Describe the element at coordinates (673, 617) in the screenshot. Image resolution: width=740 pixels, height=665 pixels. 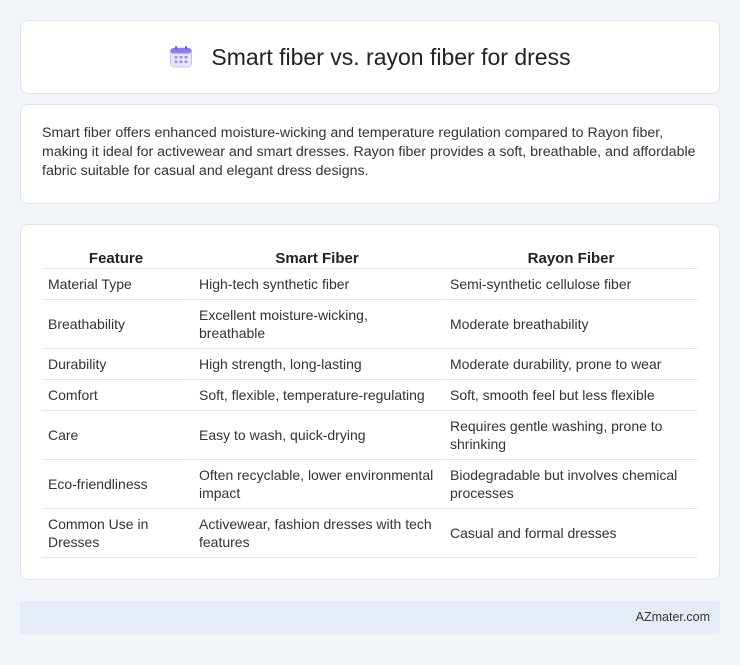
I see `footer-brand: AZmater.com` at that location.